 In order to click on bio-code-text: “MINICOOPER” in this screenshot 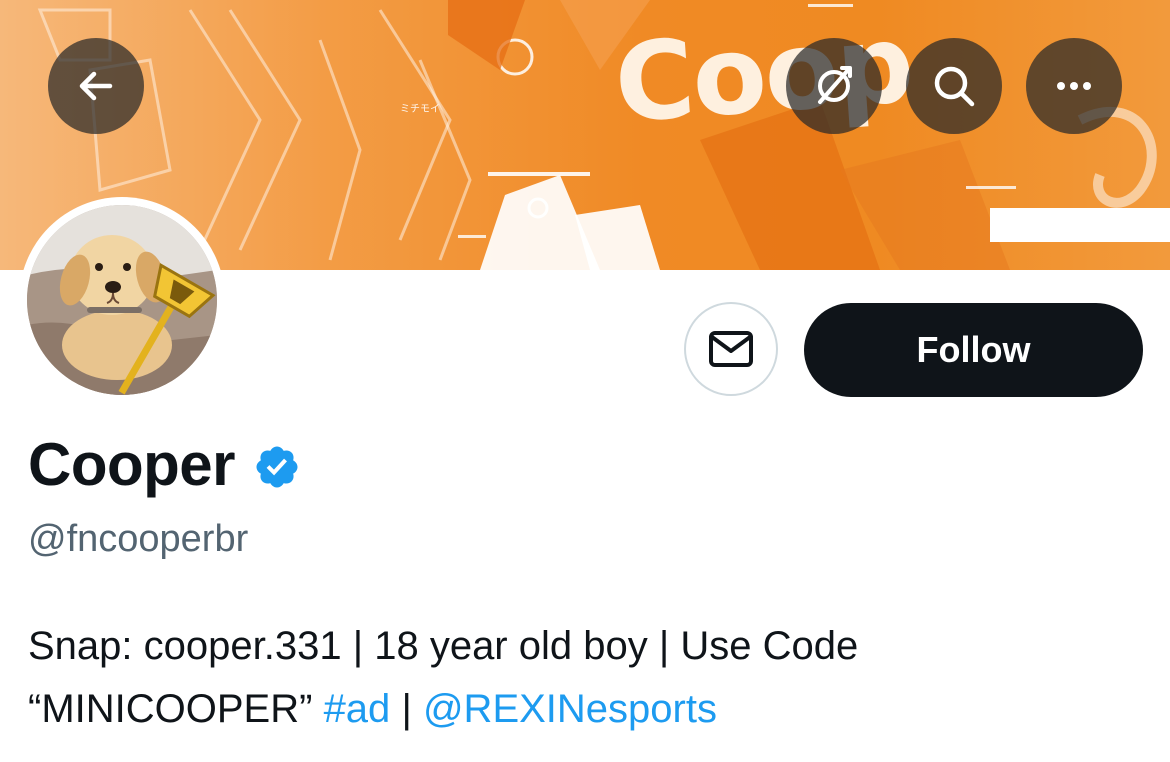, I will do `click(170, 709)`.